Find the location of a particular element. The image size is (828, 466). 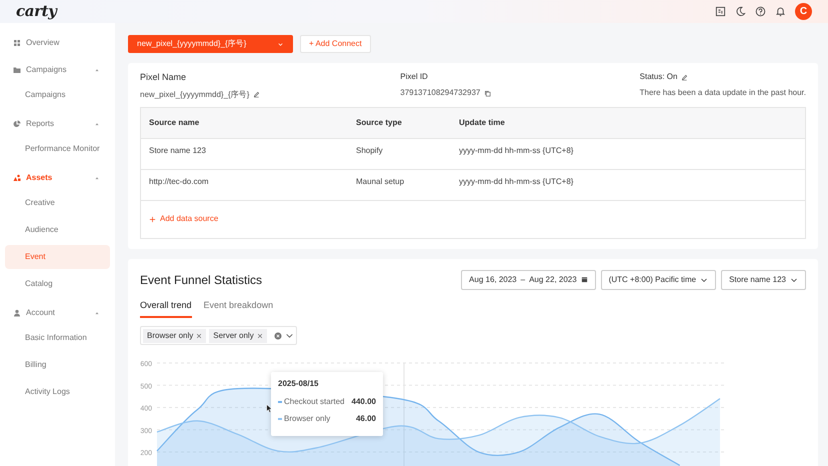

pixel-status: Status: On is located at coordinates (659, 77).